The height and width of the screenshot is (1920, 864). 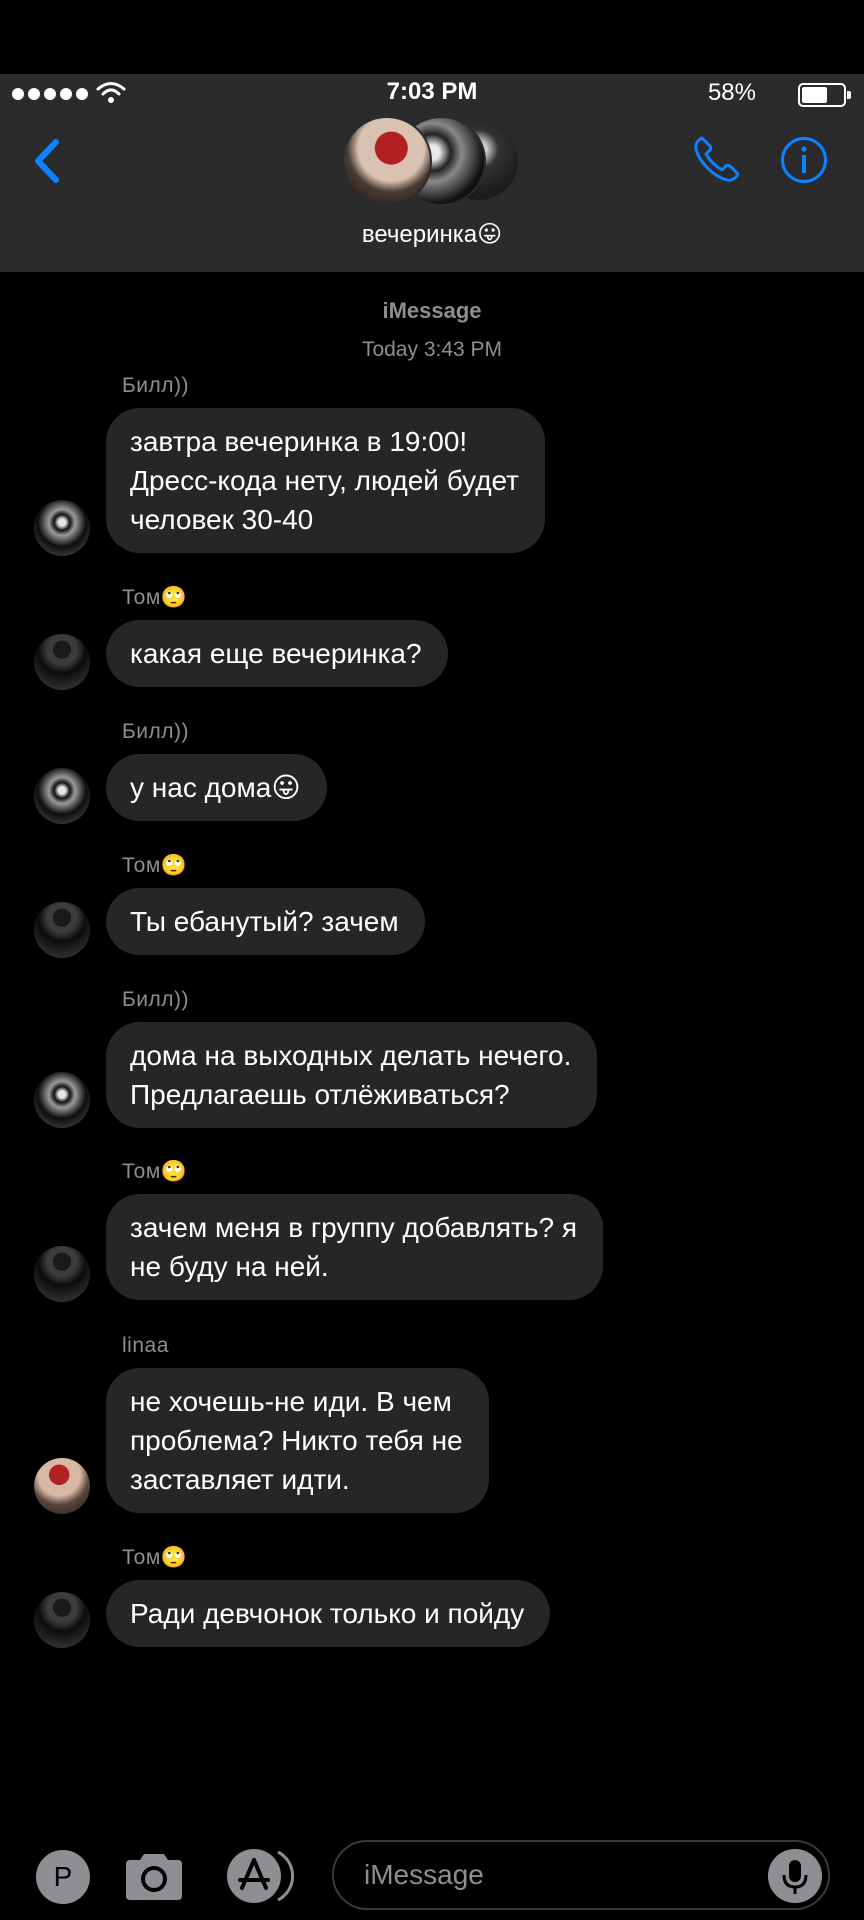 I want to click on message-bubble: Ради девчонок только и пойду, so click(x=328, y=1613).